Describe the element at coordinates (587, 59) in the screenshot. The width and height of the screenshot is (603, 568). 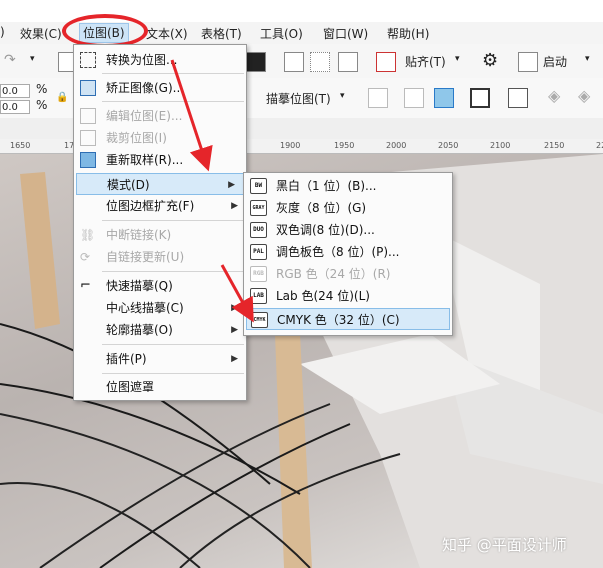
I see `launch-dropdown-icon: ▾` at that location.